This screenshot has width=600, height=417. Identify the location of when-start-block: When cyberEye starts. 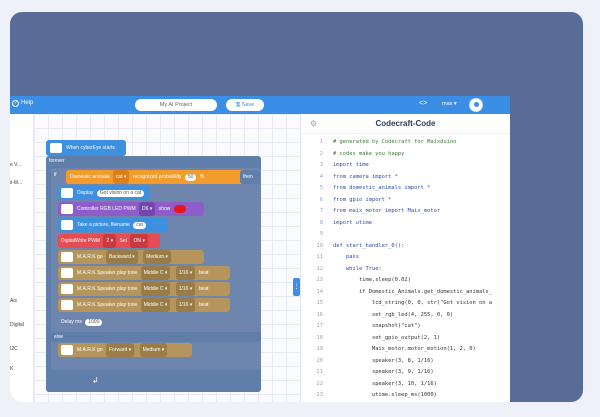
(86, 148).